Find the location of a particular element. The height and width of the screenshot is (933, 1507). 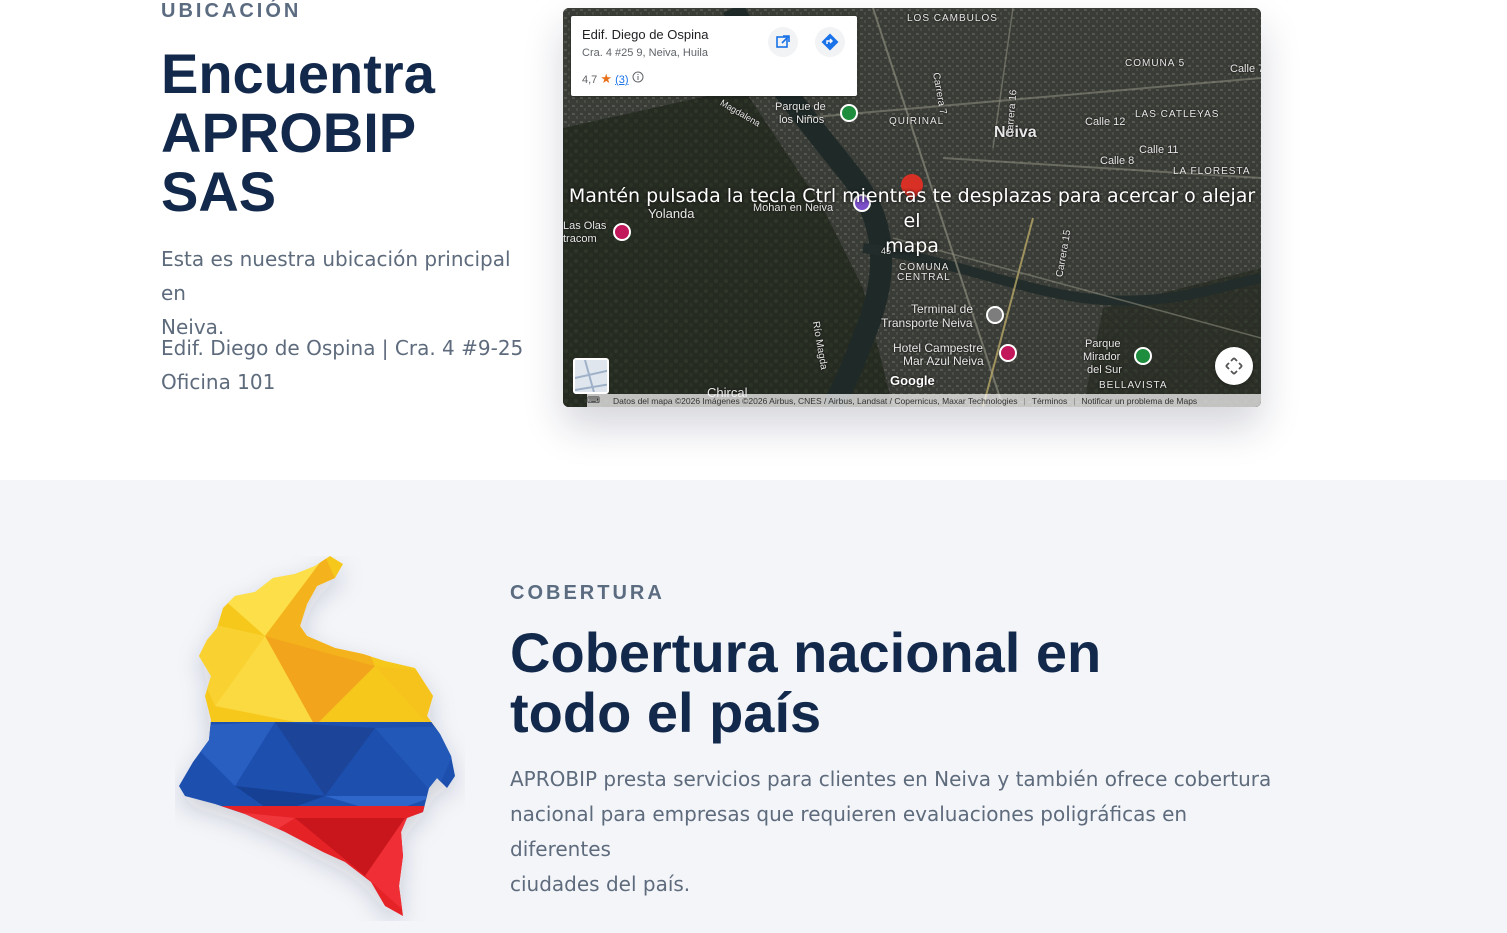

map-label: los Niños is located at coordinates (802, 120).